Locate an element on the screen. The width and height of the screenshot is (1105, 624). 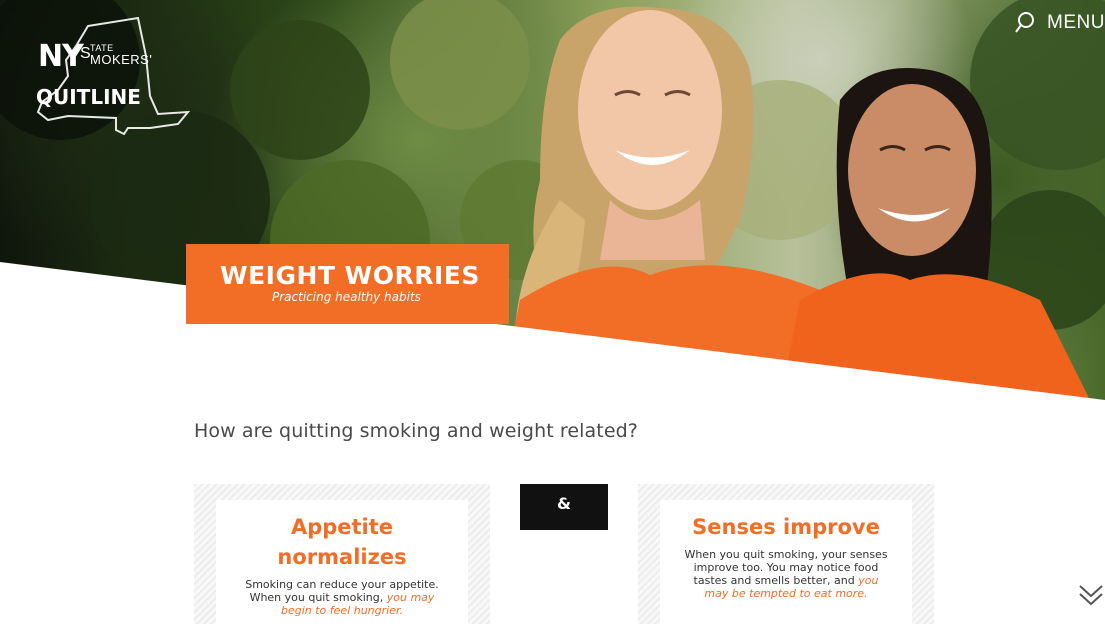
logo-mokers: MOKERS' is located at coordinates (121, 59).